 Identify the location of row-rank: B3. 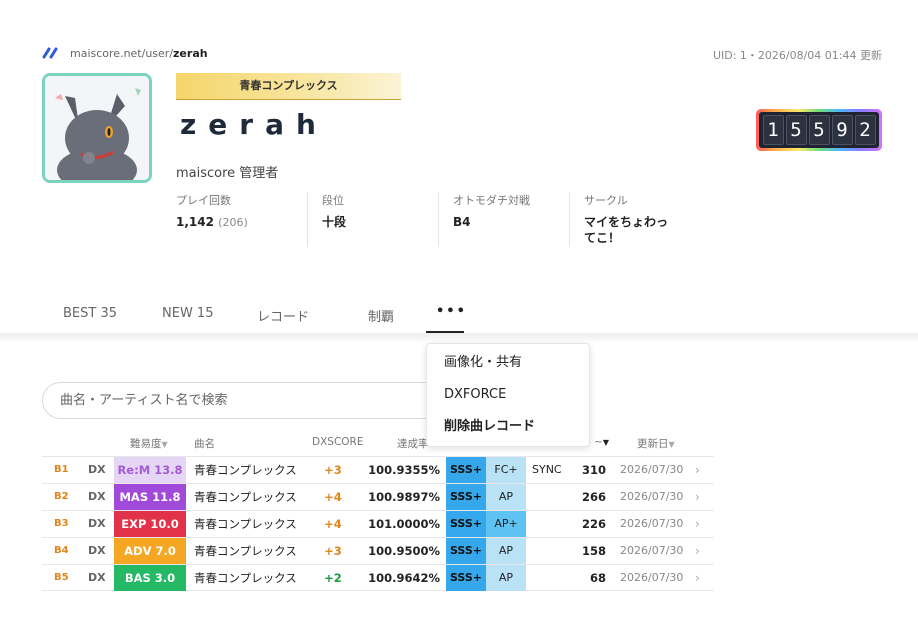
(61, 523).